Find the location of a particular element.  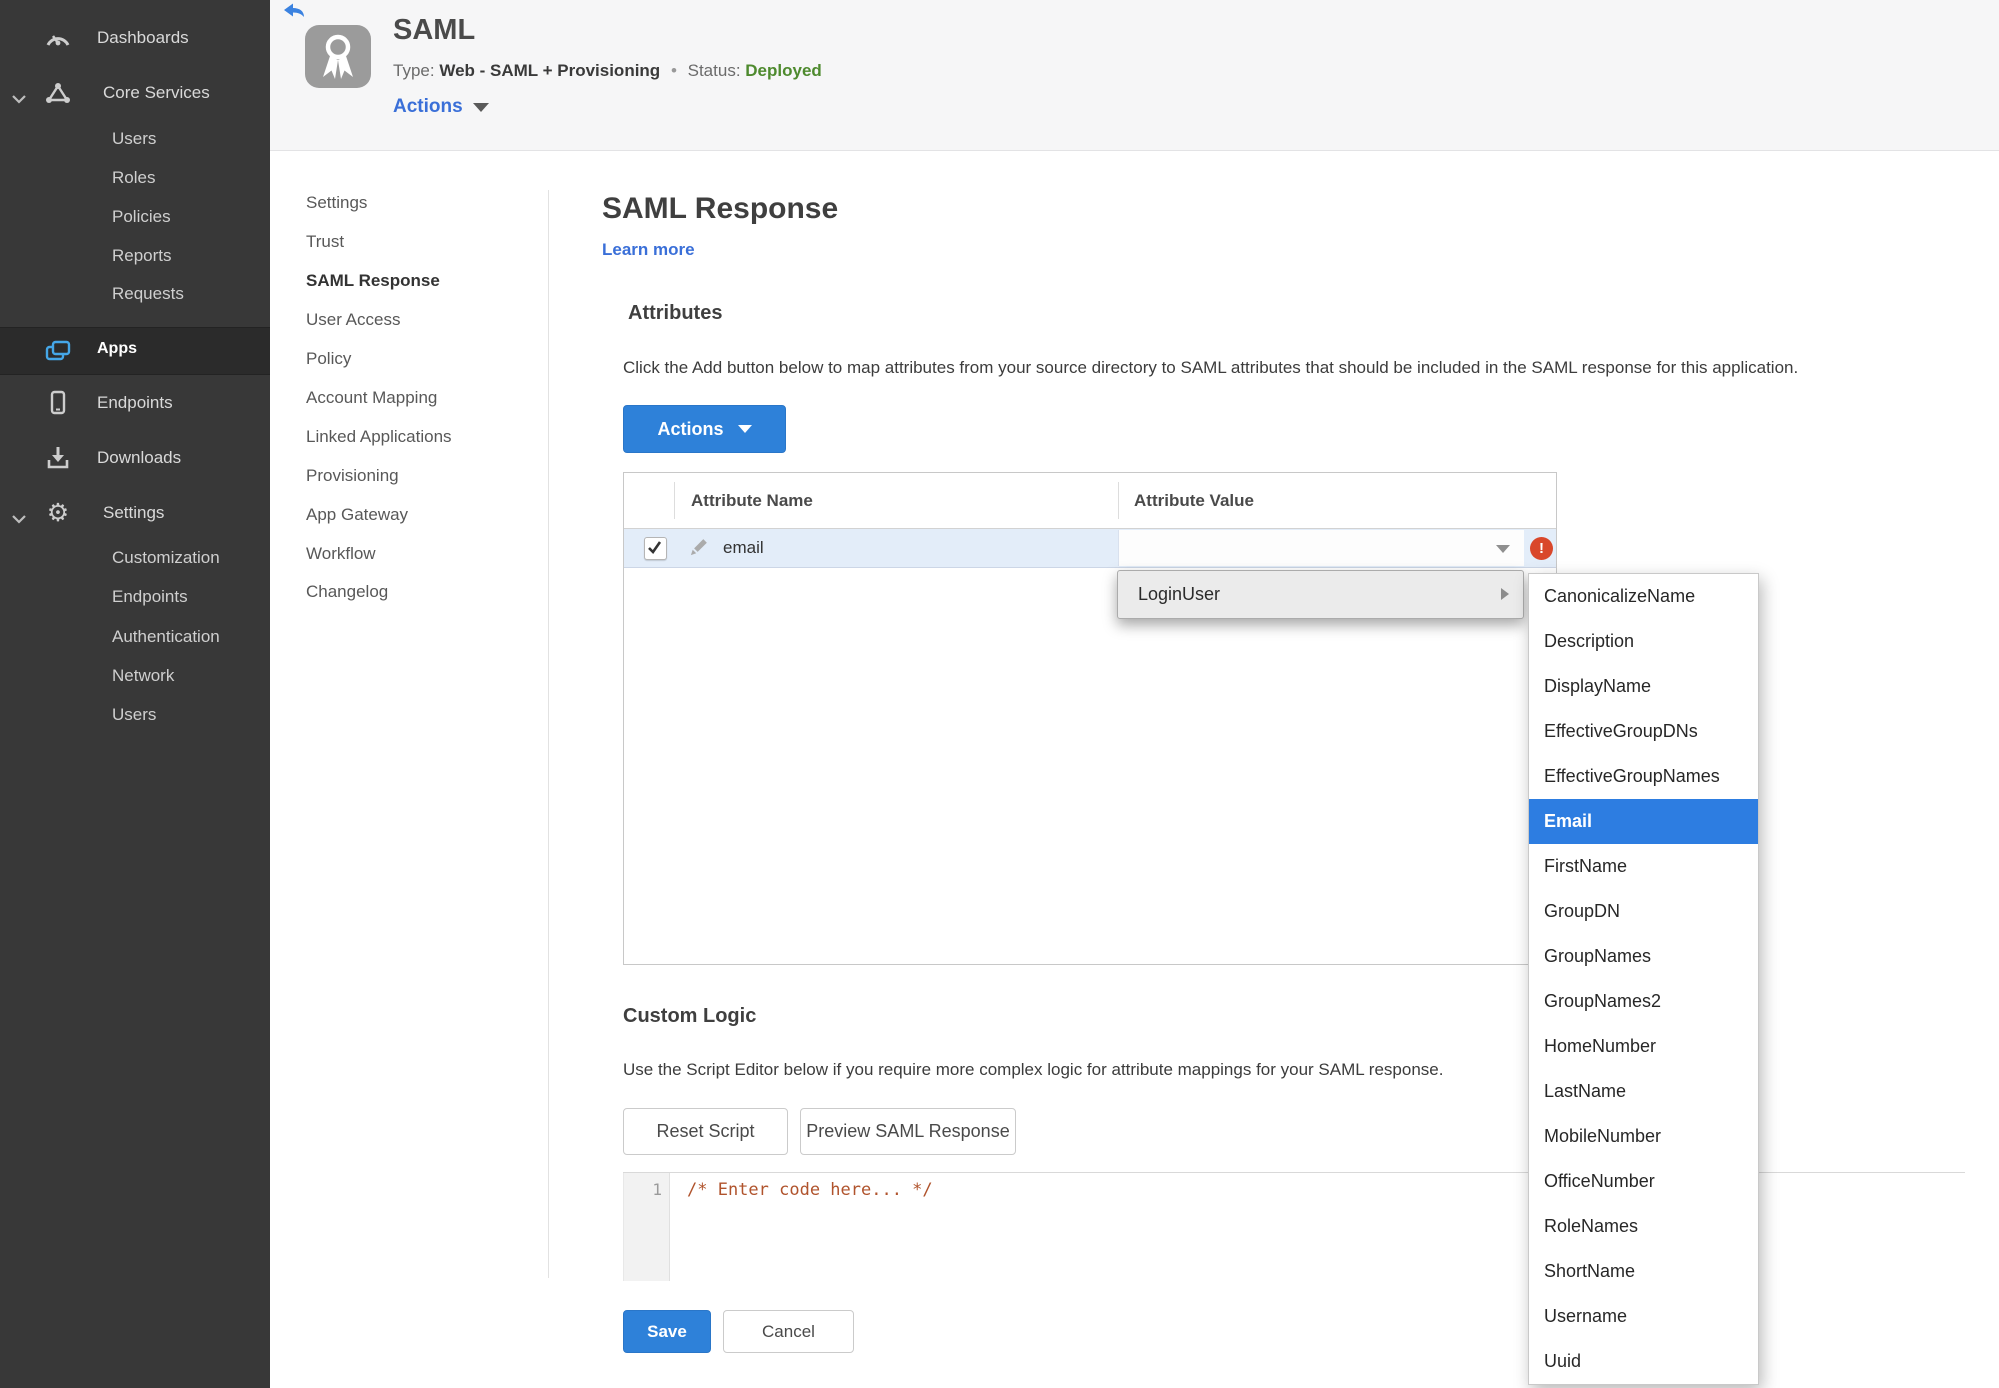

sidebar-label: Requests is located at coordinates (148, 293).